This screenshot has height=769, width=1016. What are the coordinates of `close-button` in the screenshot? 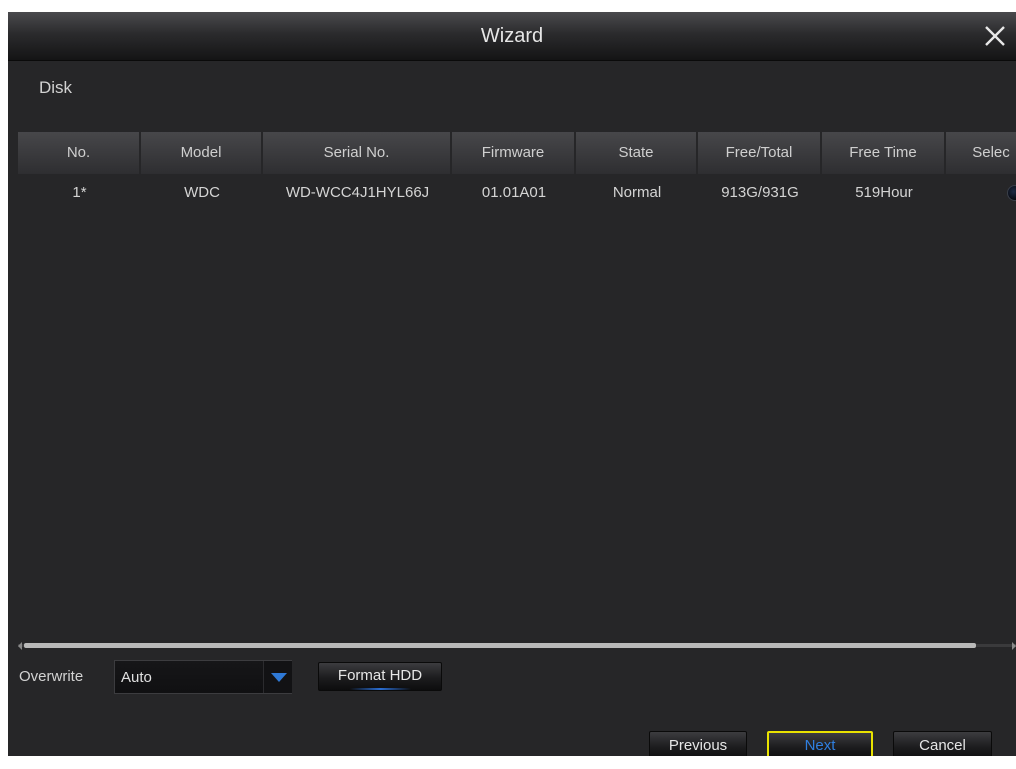 It's located at (995, 36).